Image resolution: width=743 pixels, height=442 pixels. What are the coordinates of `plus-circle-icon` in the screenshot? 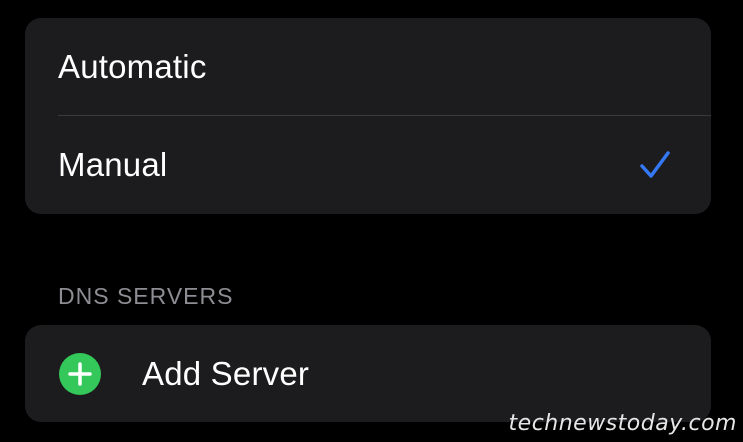 It's located at (80, 373).